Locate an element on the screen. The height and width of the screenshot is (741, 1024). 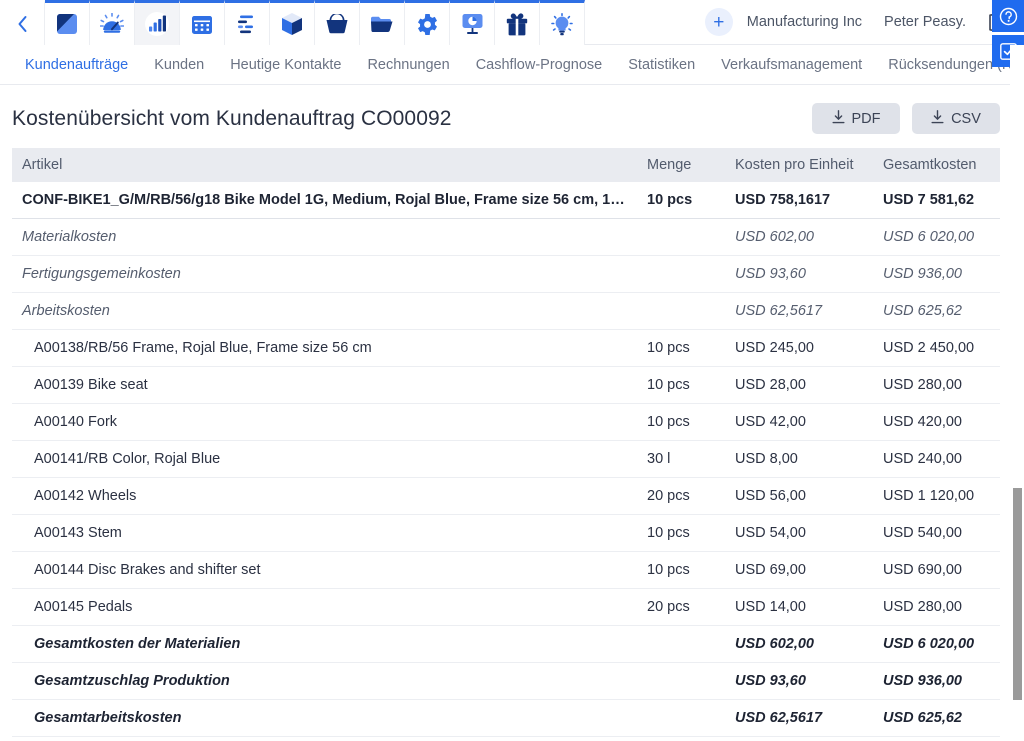
table-row: A00145 Pedals 20 pcs USD 14,00 USD 280,00 is located at coordinates (506, 607).